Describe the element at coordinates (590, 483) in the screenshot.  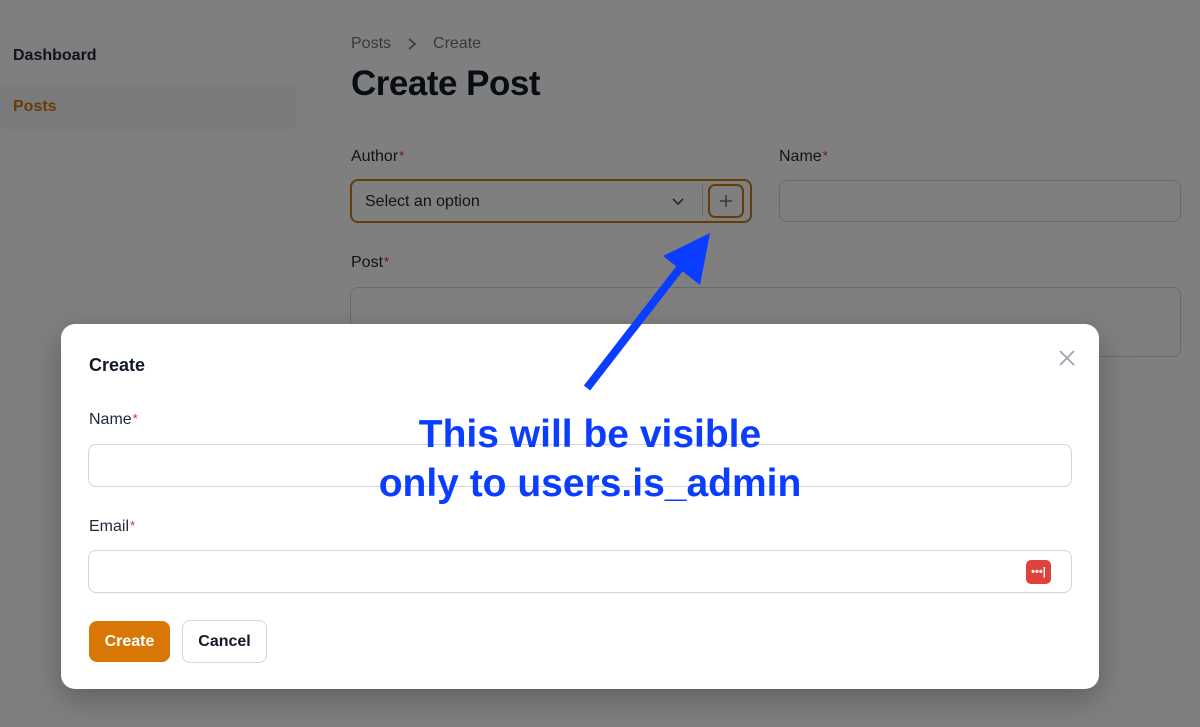
I see `annotation-line-2: only to users.is_admin` at that location.